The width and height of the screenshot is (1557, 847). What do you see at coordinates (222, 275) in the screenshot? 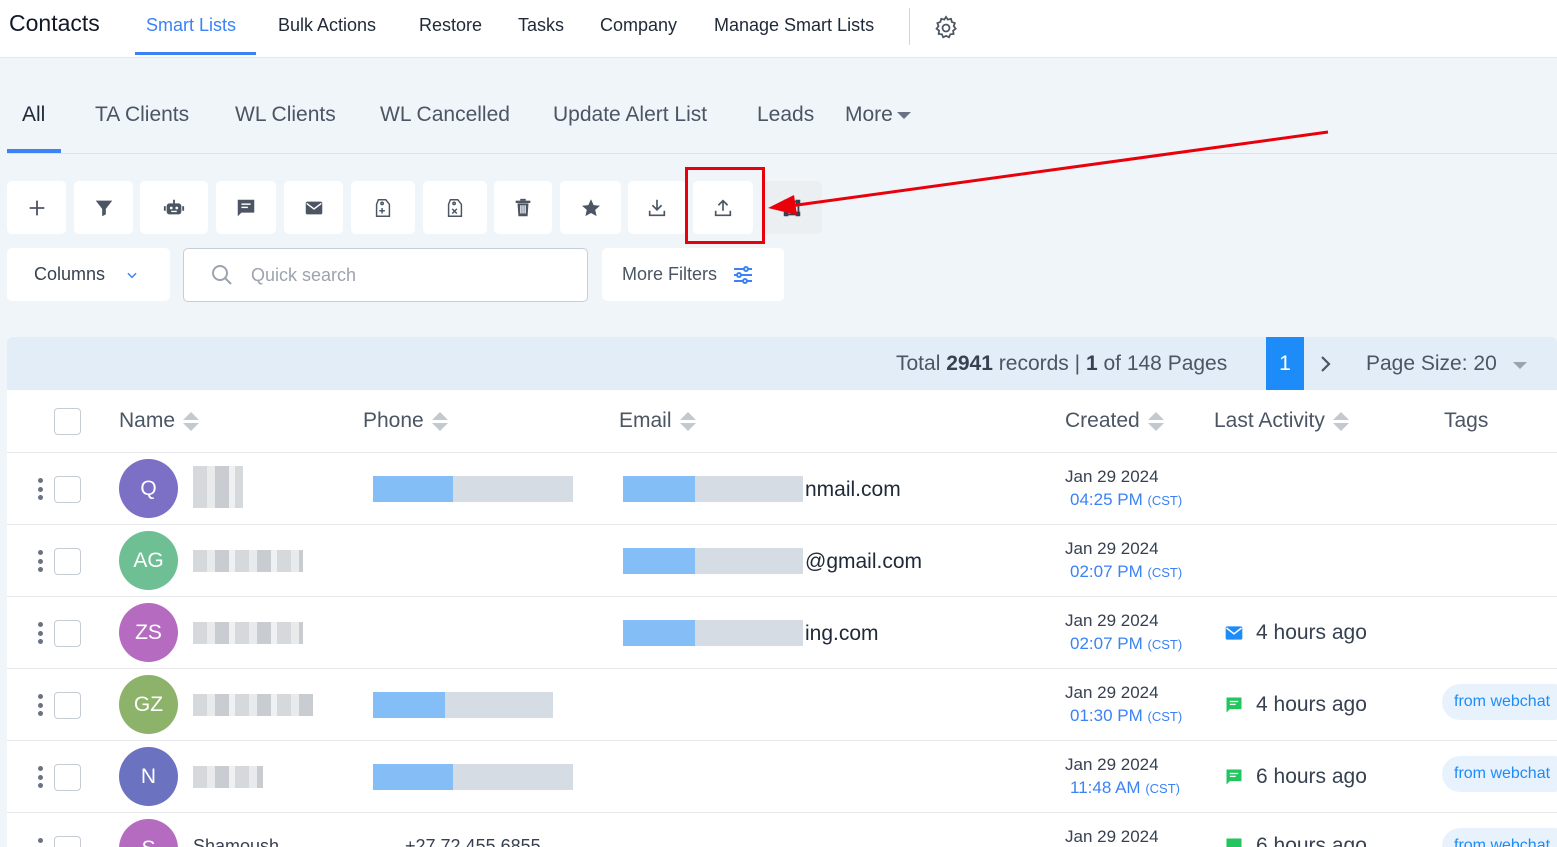
I see `search-icon` at bounding box center [222, 275].